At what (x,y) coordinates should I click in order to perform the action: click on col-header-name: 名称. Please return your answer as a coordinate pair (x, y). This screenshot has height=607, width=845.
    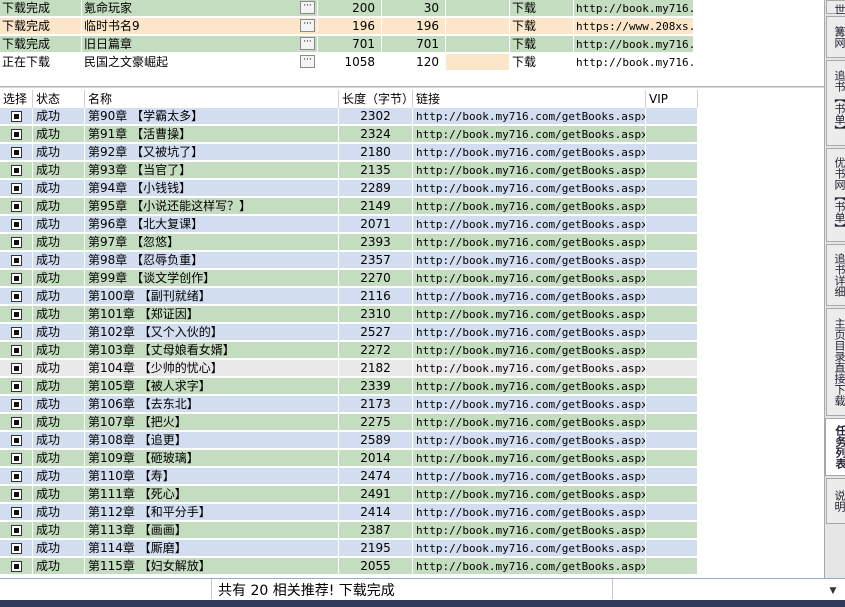
    Looking at the image, I should click on (212, 99).